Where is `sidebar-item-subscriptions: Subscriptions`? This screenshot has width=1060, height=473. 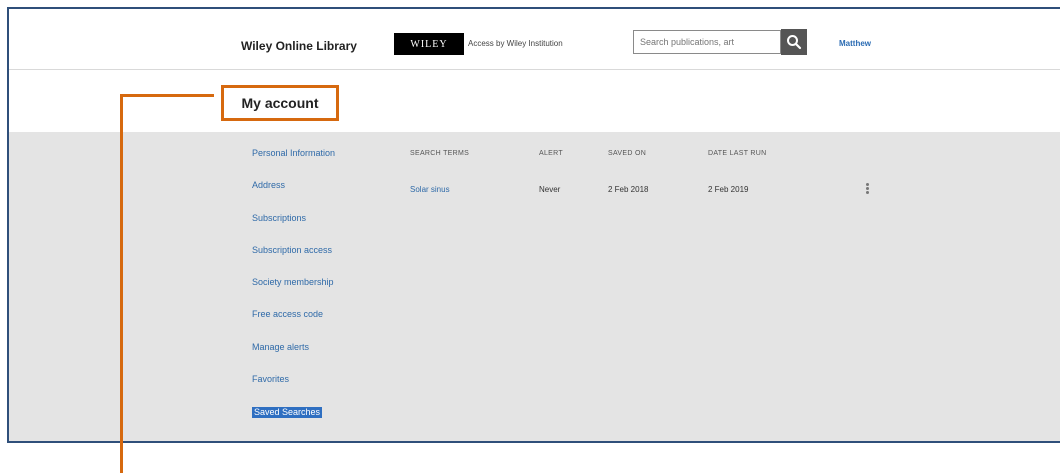 sidebar-item-subscriptions: Subscriptions is located at coordinates (322, 229).